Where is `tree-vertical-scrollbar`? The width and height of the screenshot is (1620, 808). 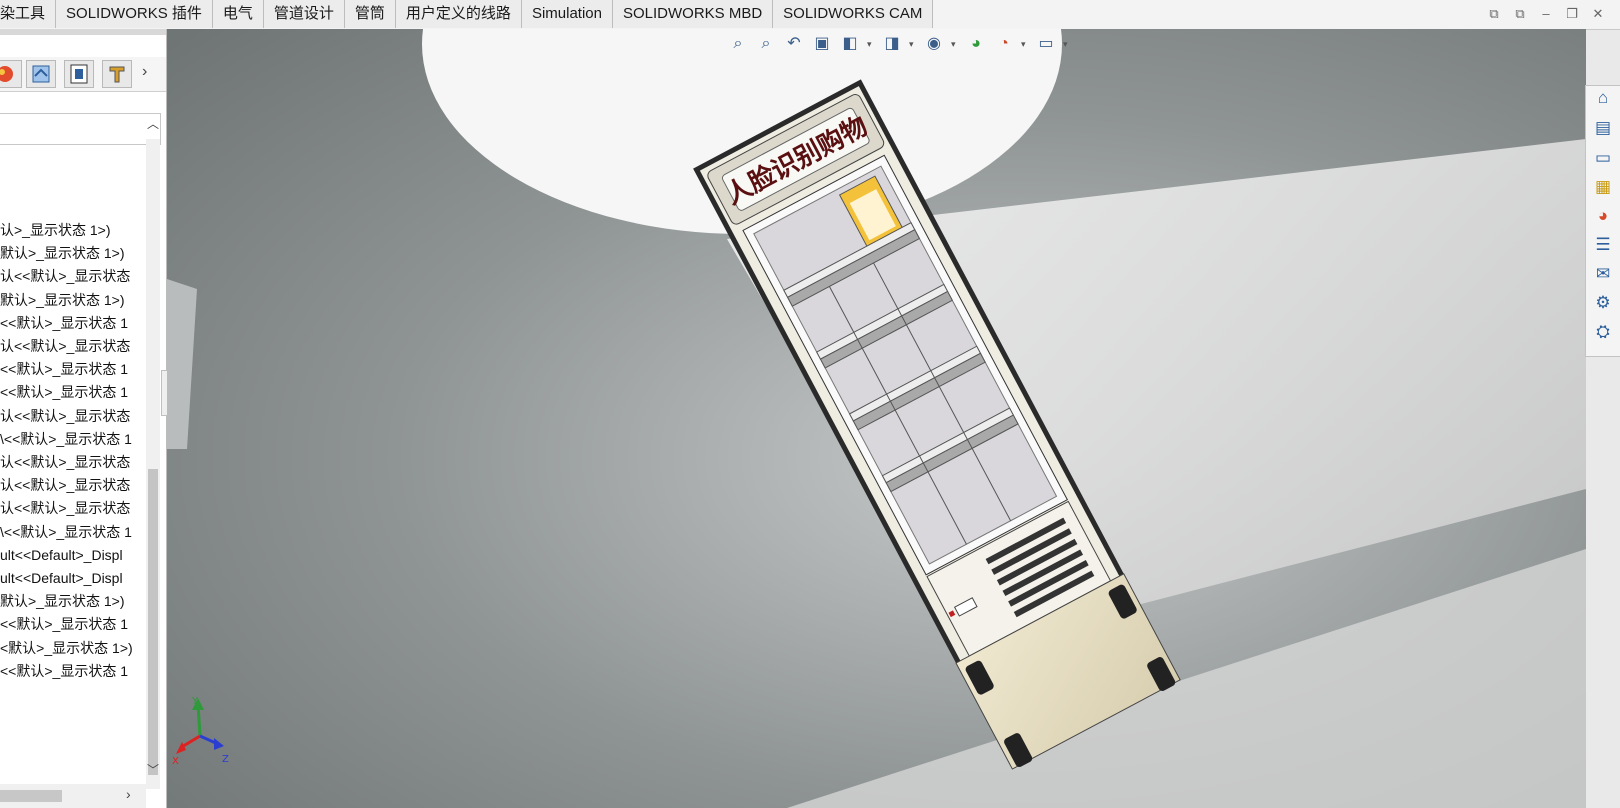 tree-vertical-scrollbar is located at coordinates (153, 464).